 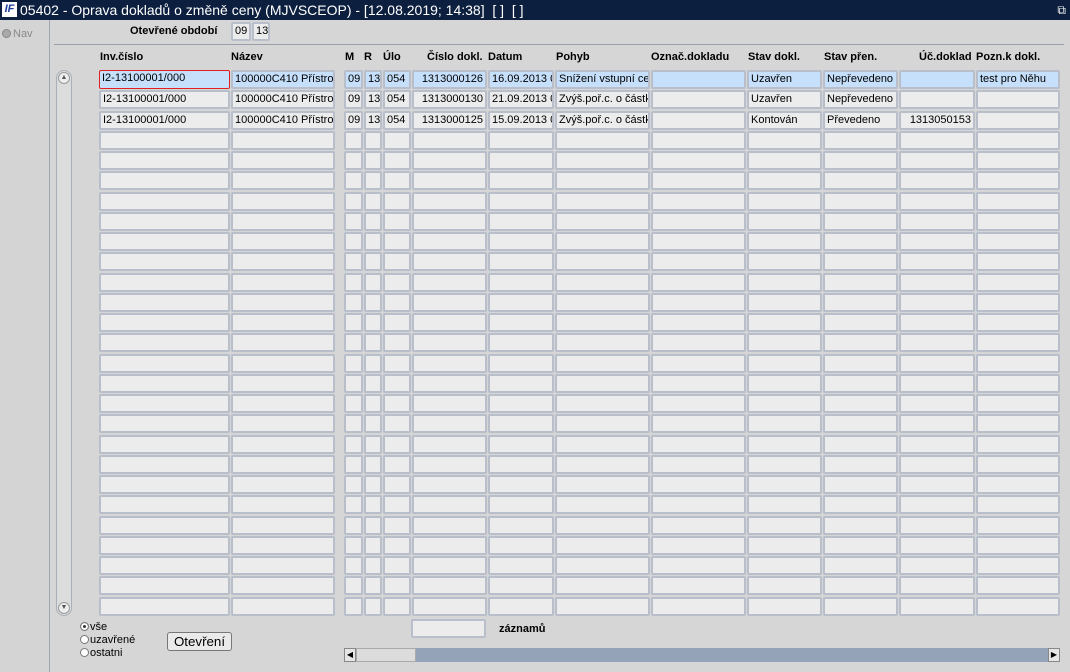 What do you see at coordinates (101, 653) in the screenshot?
I see `filter-radio-2: ostatni` at bounding box center [101, 653].